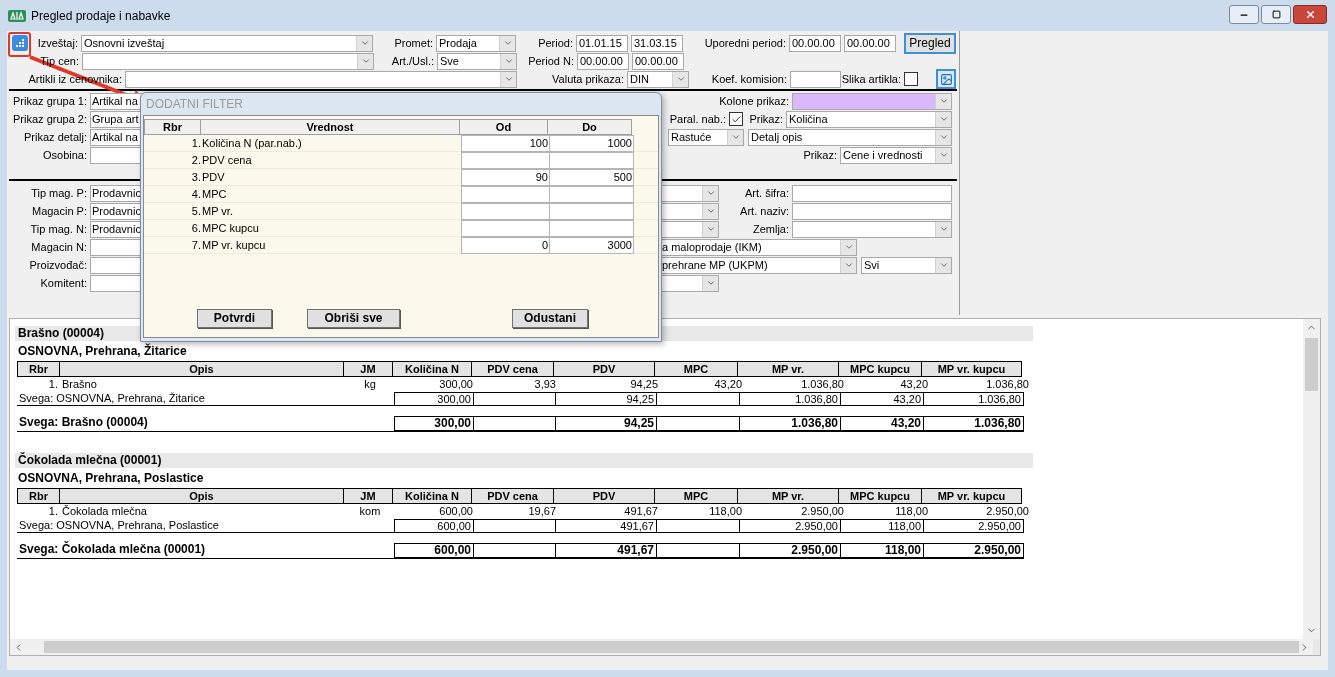  I want to click on table-cell-text: Količina N (par.nab.), so click(252, 143).